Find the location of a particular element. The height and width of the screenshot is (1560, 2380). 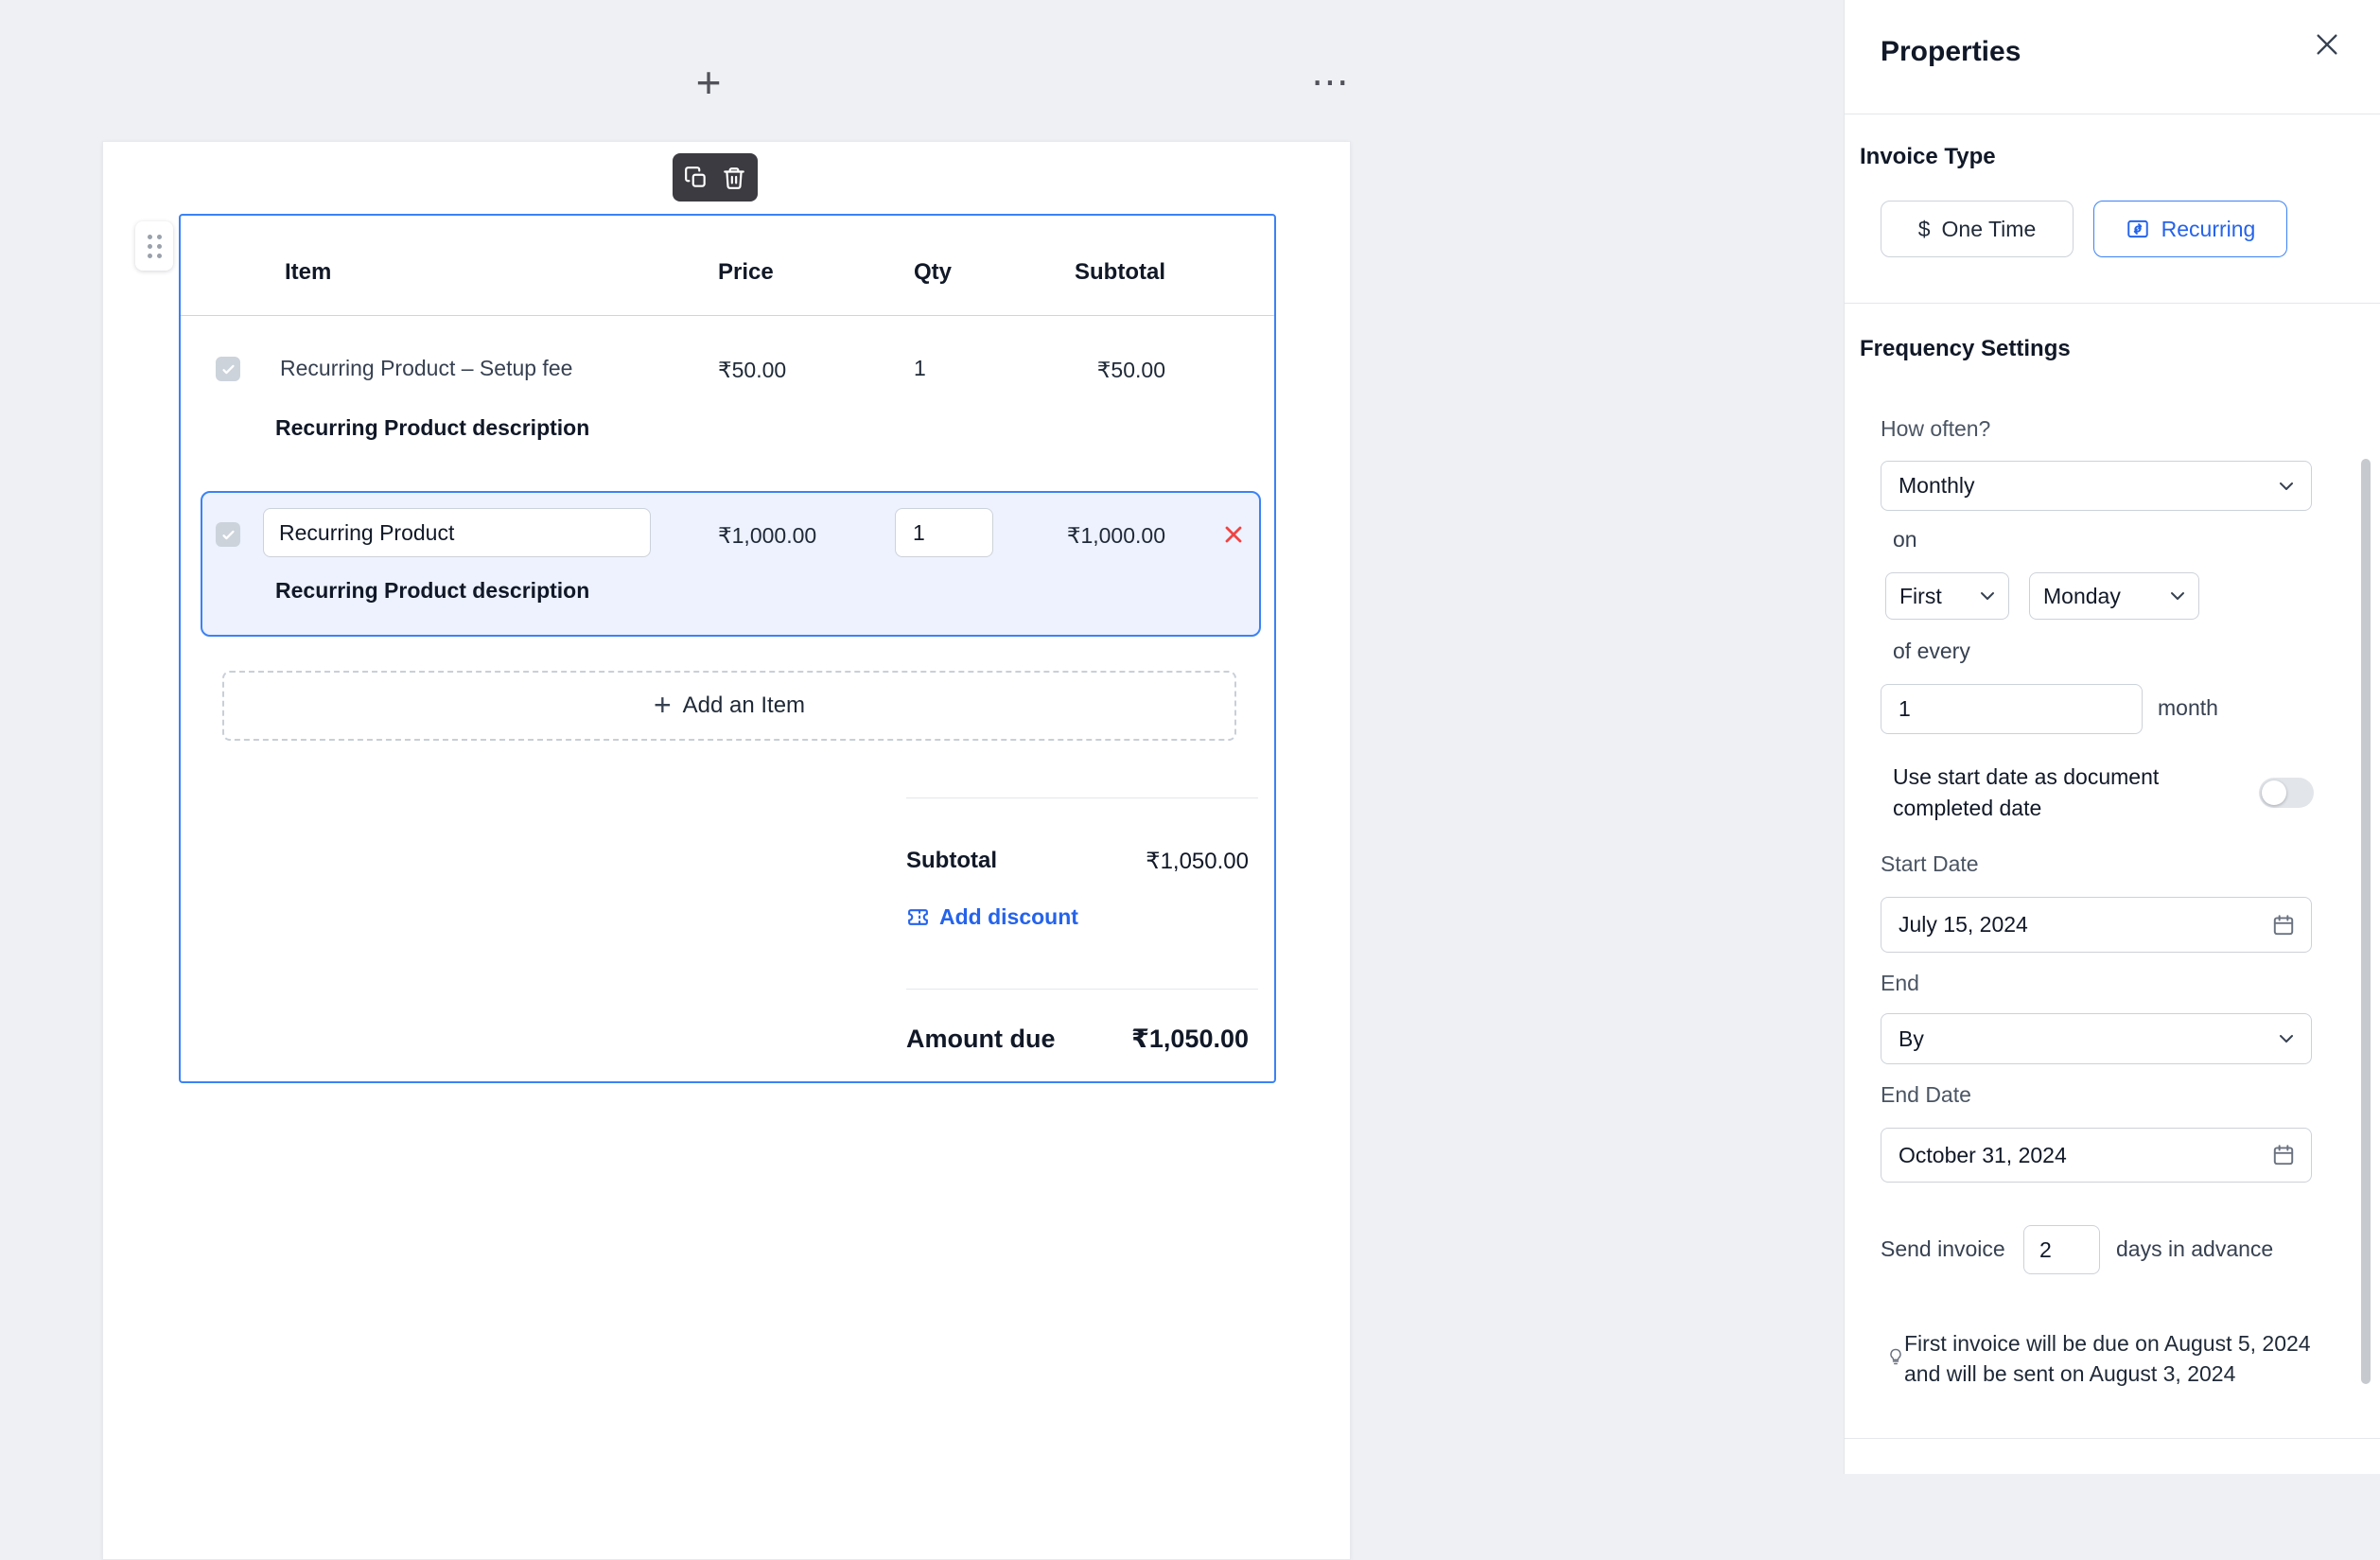

item-subtotal: ₹1,000.00 is located at coordinates (1115, 535).